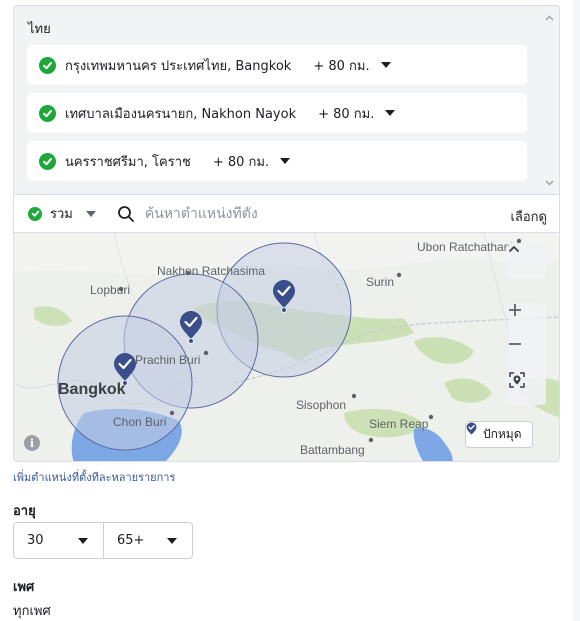 The image size is (580, 621). What do you see at coordinates (517, 380) in the screenshot?
I see `locate-icon` at bounding box center [517, 380].